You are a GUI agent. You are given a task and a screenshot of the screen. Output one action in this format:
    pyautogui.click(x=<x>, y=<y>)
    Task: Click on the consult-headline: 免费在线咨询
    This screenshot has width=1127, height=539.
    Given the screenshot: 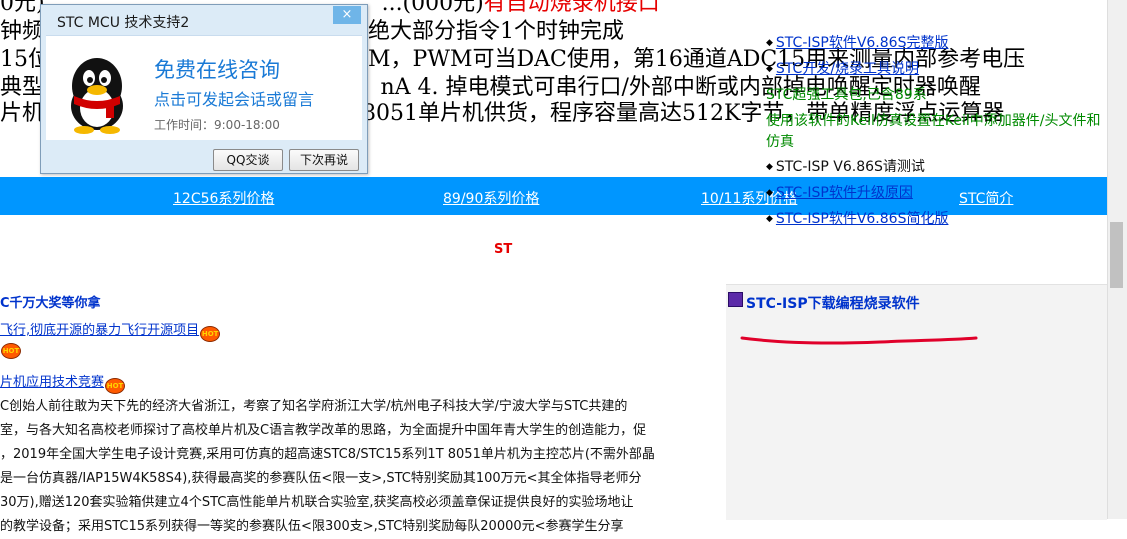 What is the action you would take?
    pyautogui.click(x=217, y=70)
    